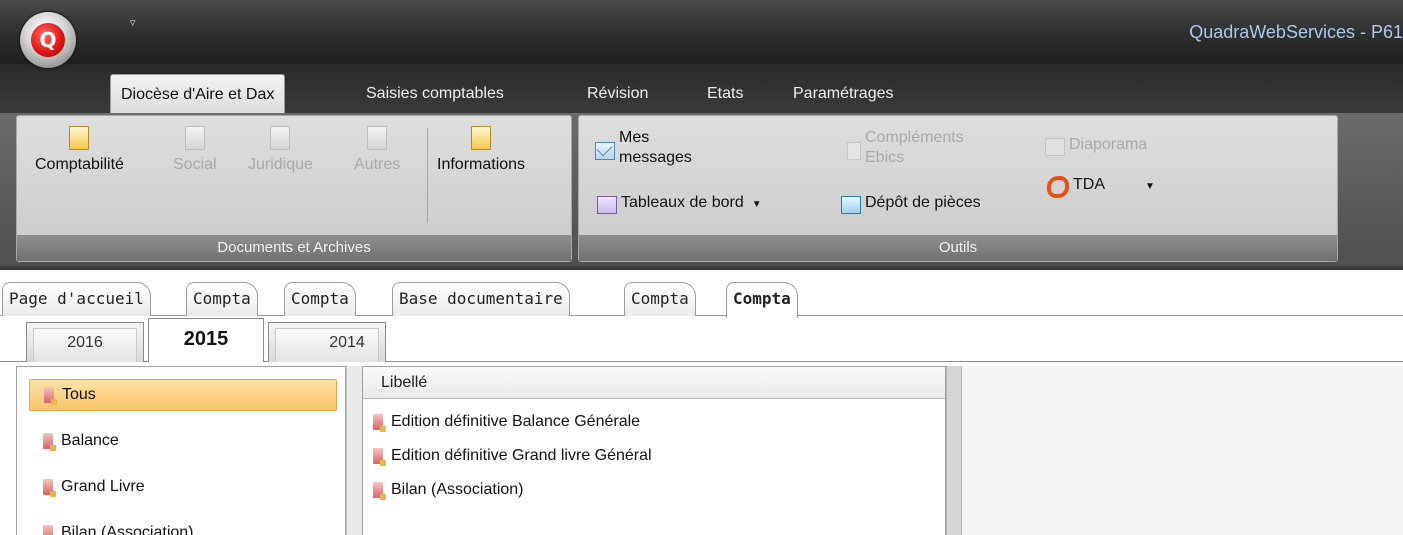 Image resolution: width=1403 pixels, height=535 pixels. What do you see at coordinates (294, 248) in the screenshot?
I see `group-caption-documents: Documents et Archives` at bounding box center [294, 248].